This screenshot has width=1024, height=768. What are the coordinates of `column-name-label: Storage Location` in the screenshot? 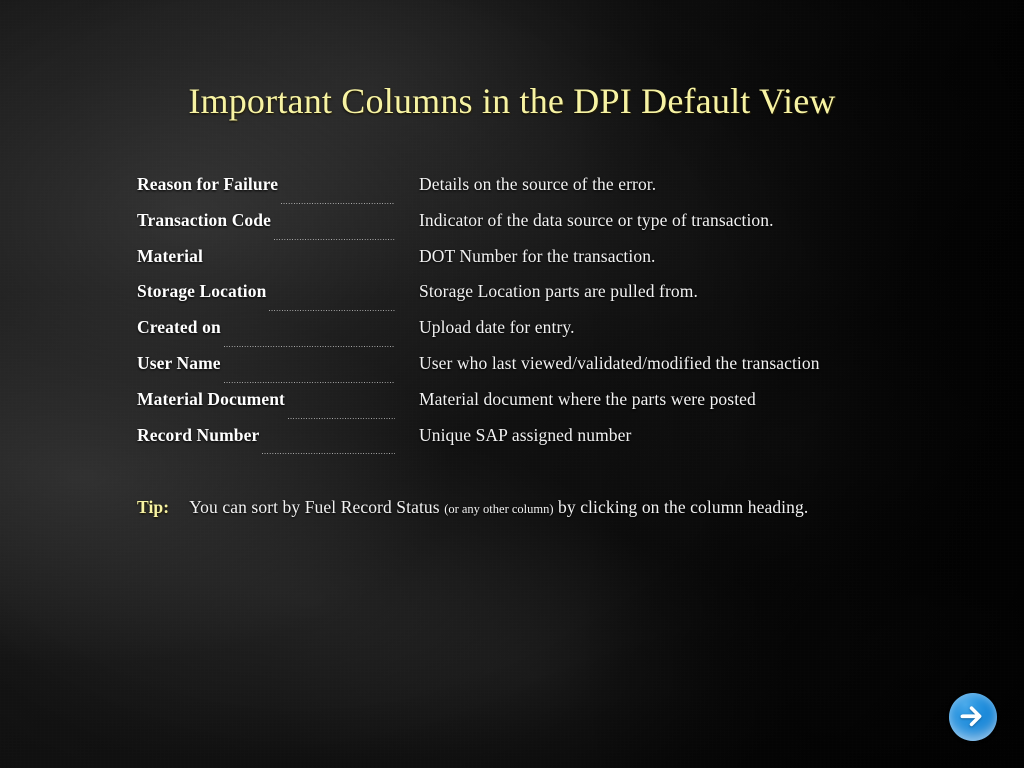 It's located at (266, 297).